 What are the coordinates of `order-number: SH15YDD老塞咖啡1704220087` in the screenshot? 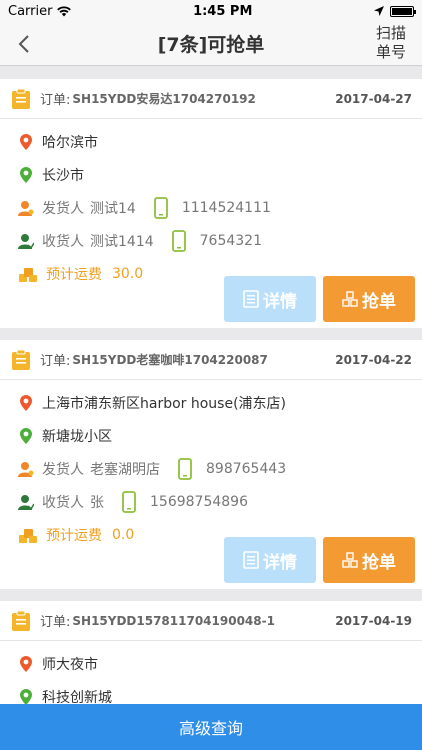 It's located at (170, 360).